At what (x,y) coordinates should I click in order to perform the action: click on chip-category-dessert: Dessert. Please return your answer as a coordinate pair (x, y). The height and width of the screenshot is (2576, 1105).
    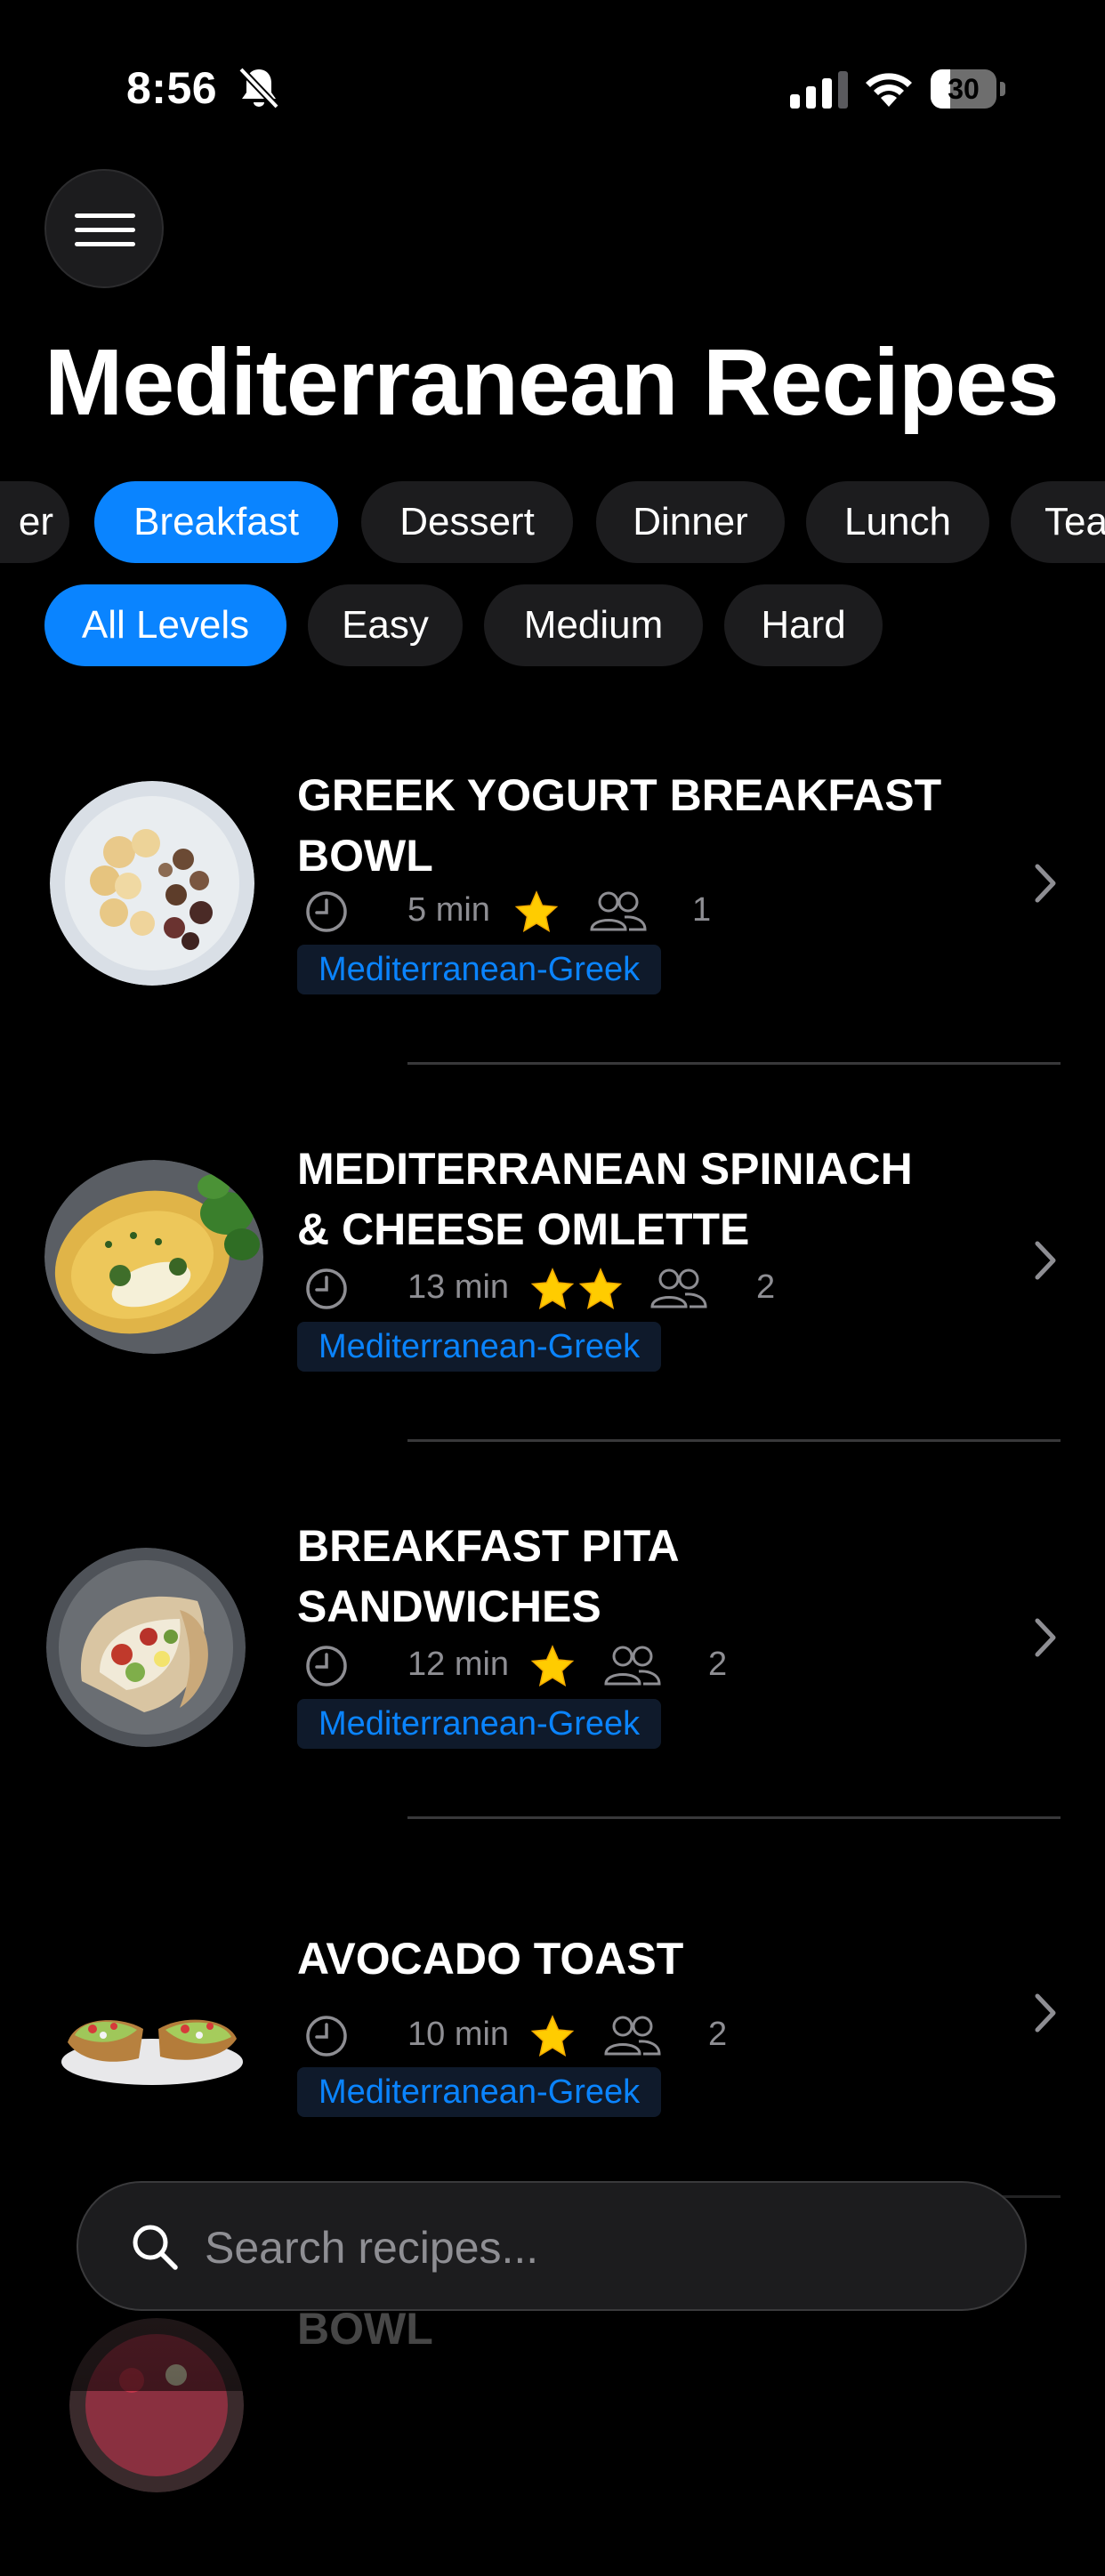
    Looking at the image, I should click on (467, 522).